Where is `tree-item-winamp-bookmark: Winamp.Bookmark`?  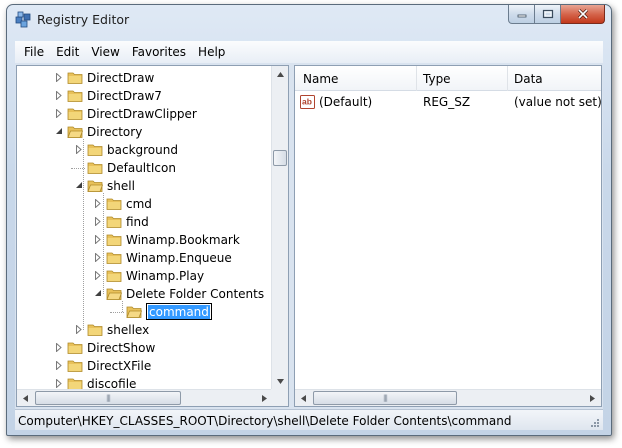
tree-item-winamp-bookmark: Winamp.Bookmark is located at coordinates (145, 240).